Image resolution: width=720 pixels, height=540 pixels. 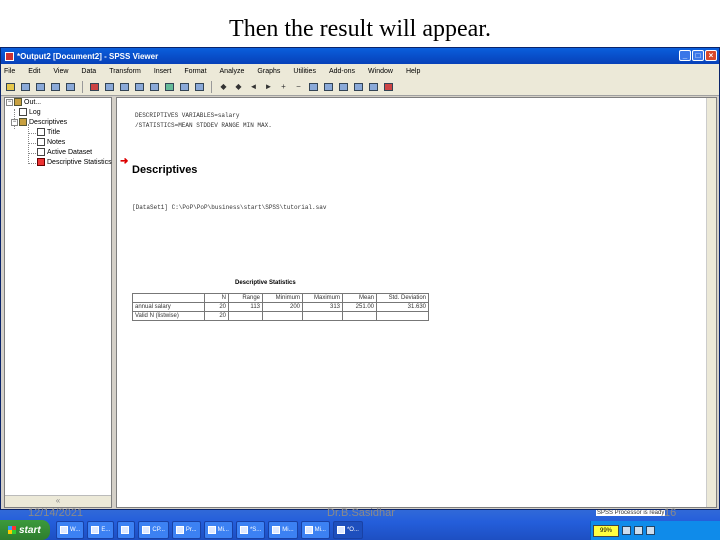 I want to click on outline-item-descriptives: − Descriptives, so click(x=39, y=122).